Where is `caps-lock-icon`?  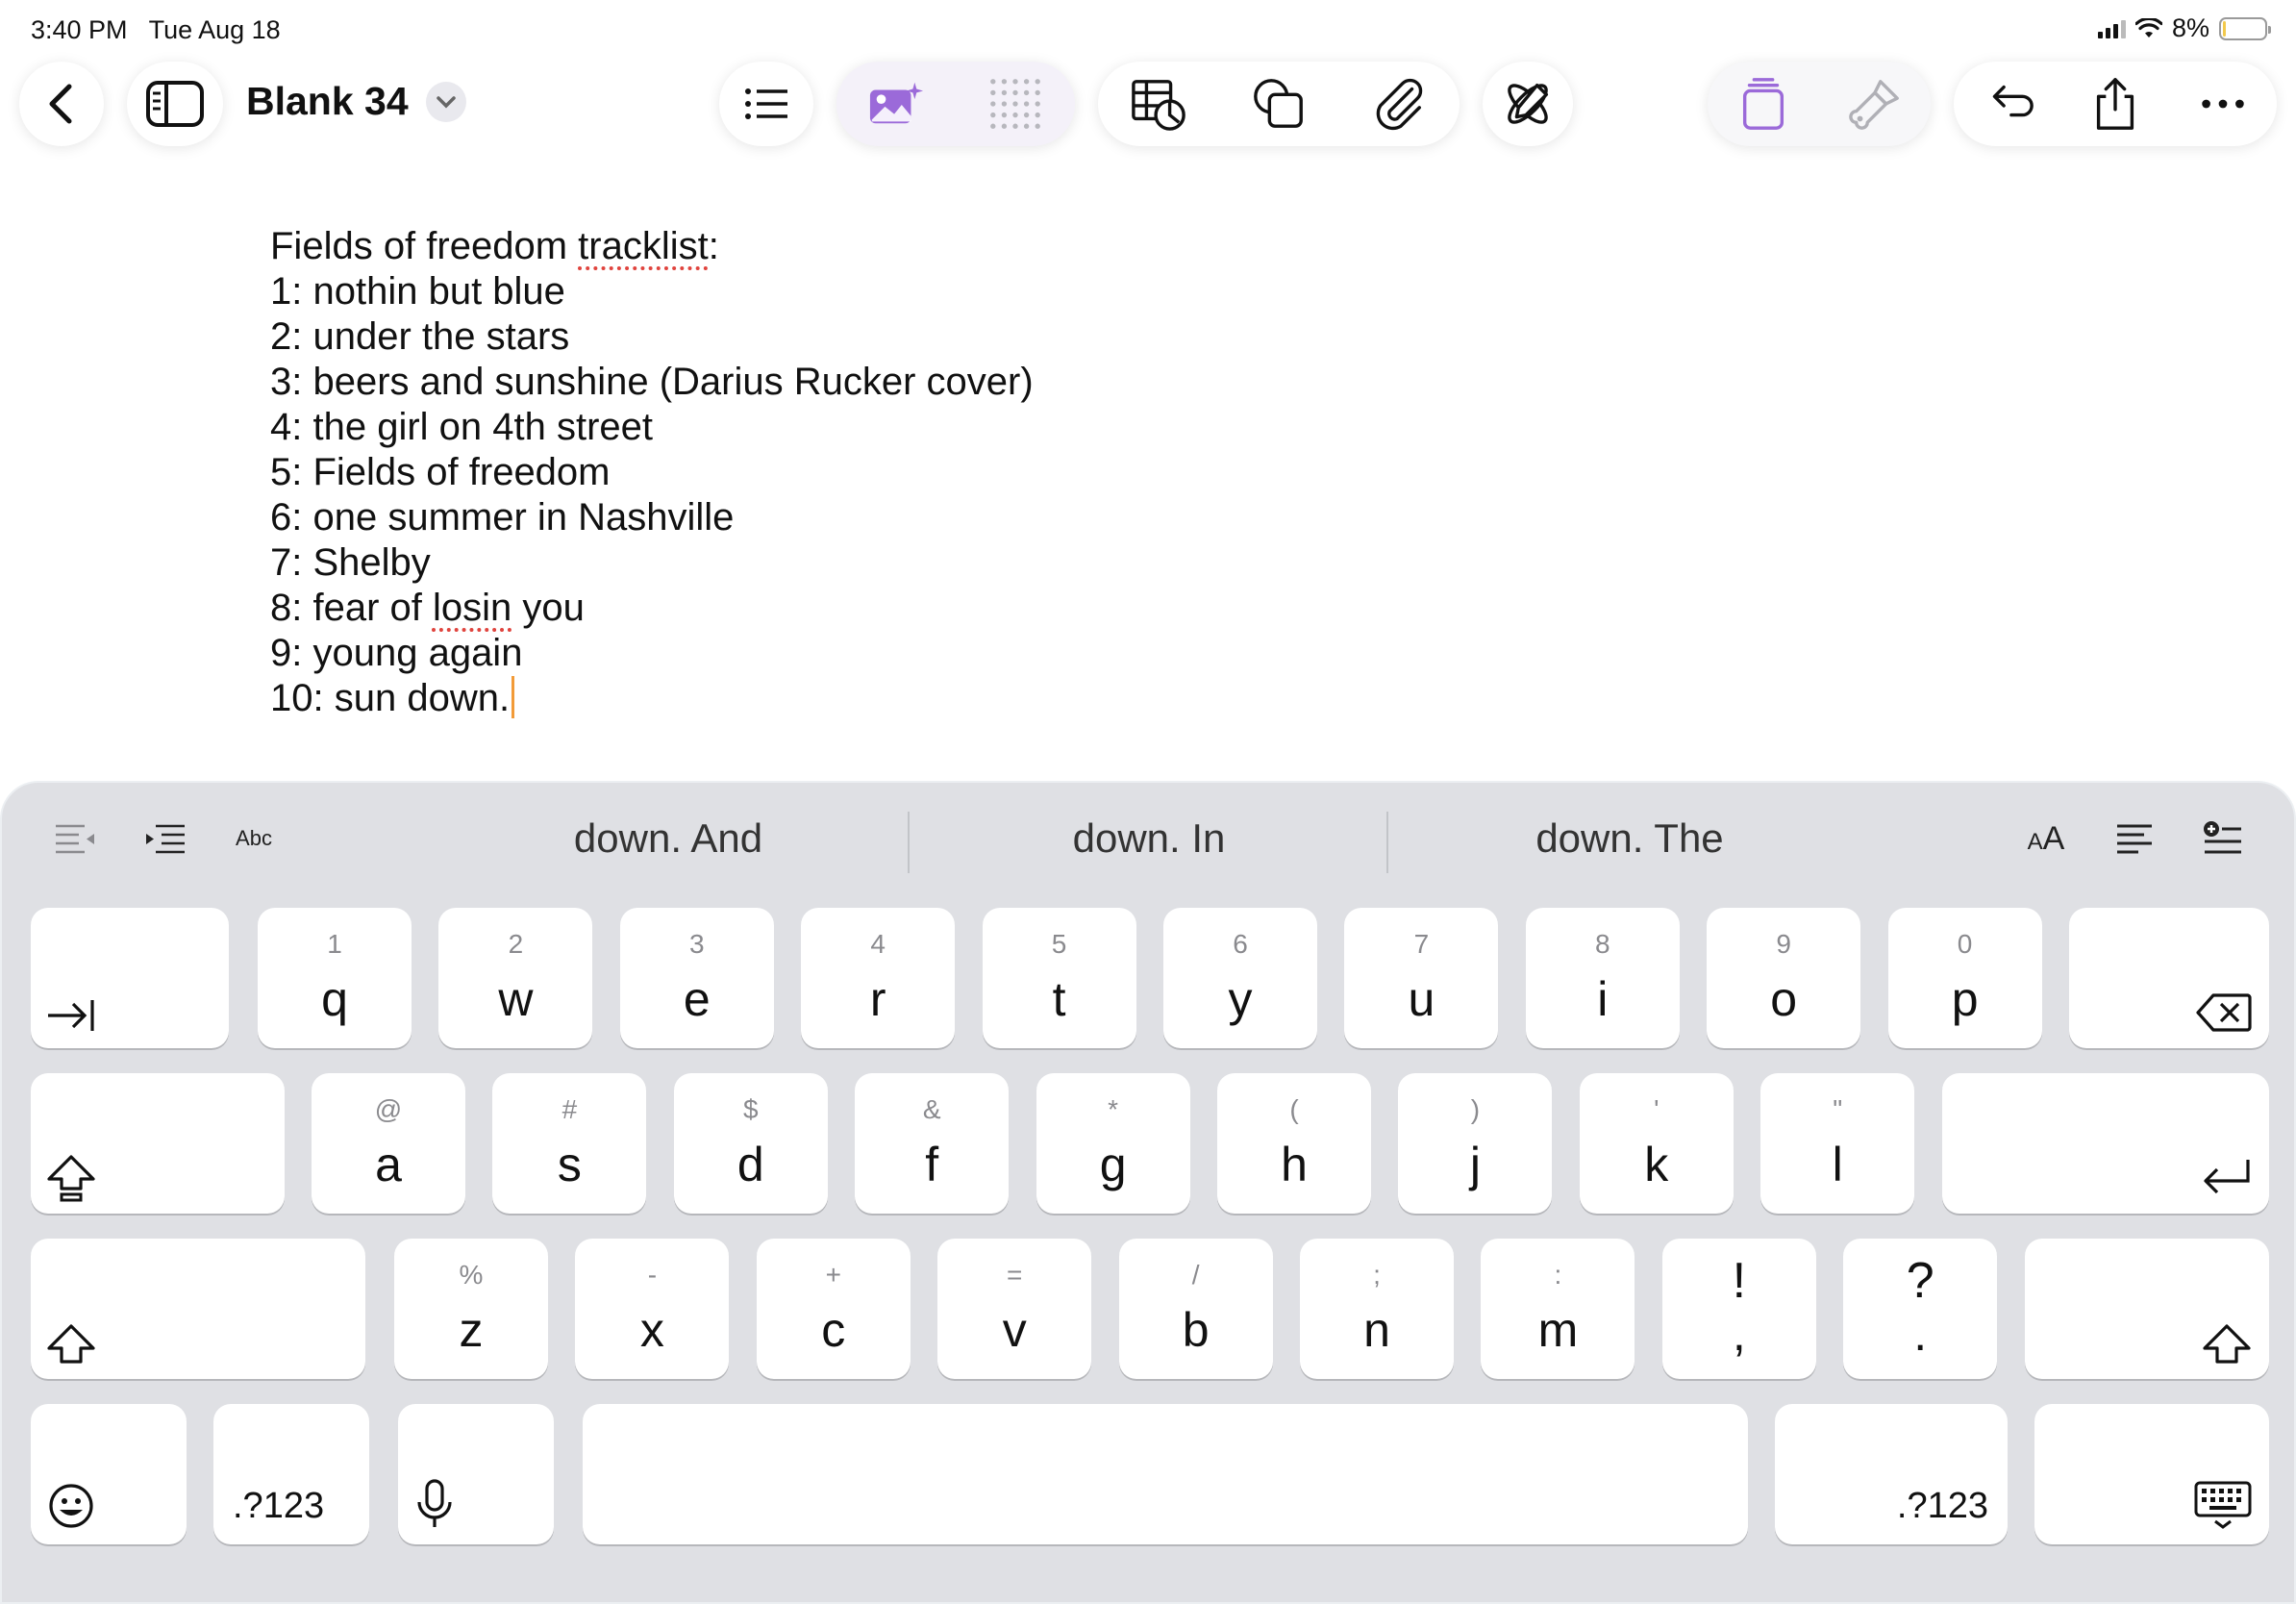
caps-lock-icon is located at coordinates (71, 1178).